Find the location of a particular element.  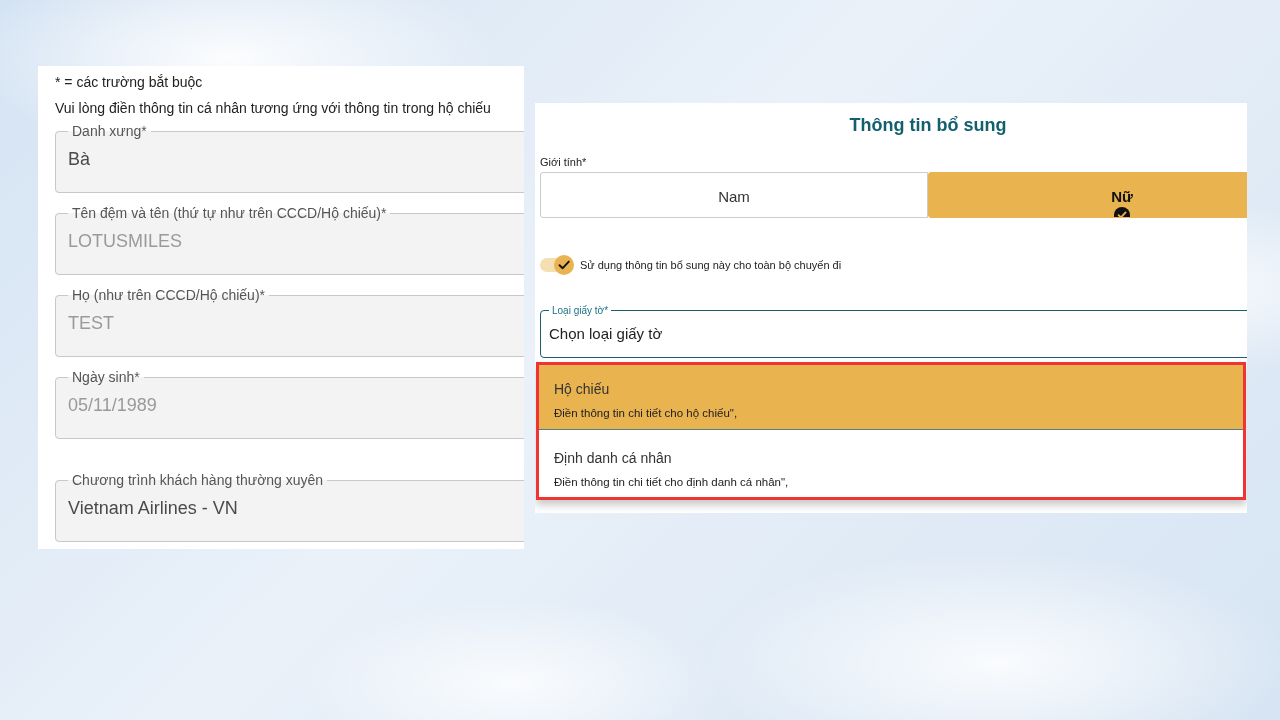

field-label: Chương trình khách hàng thường xuyên is located at coordinates (198, 480).